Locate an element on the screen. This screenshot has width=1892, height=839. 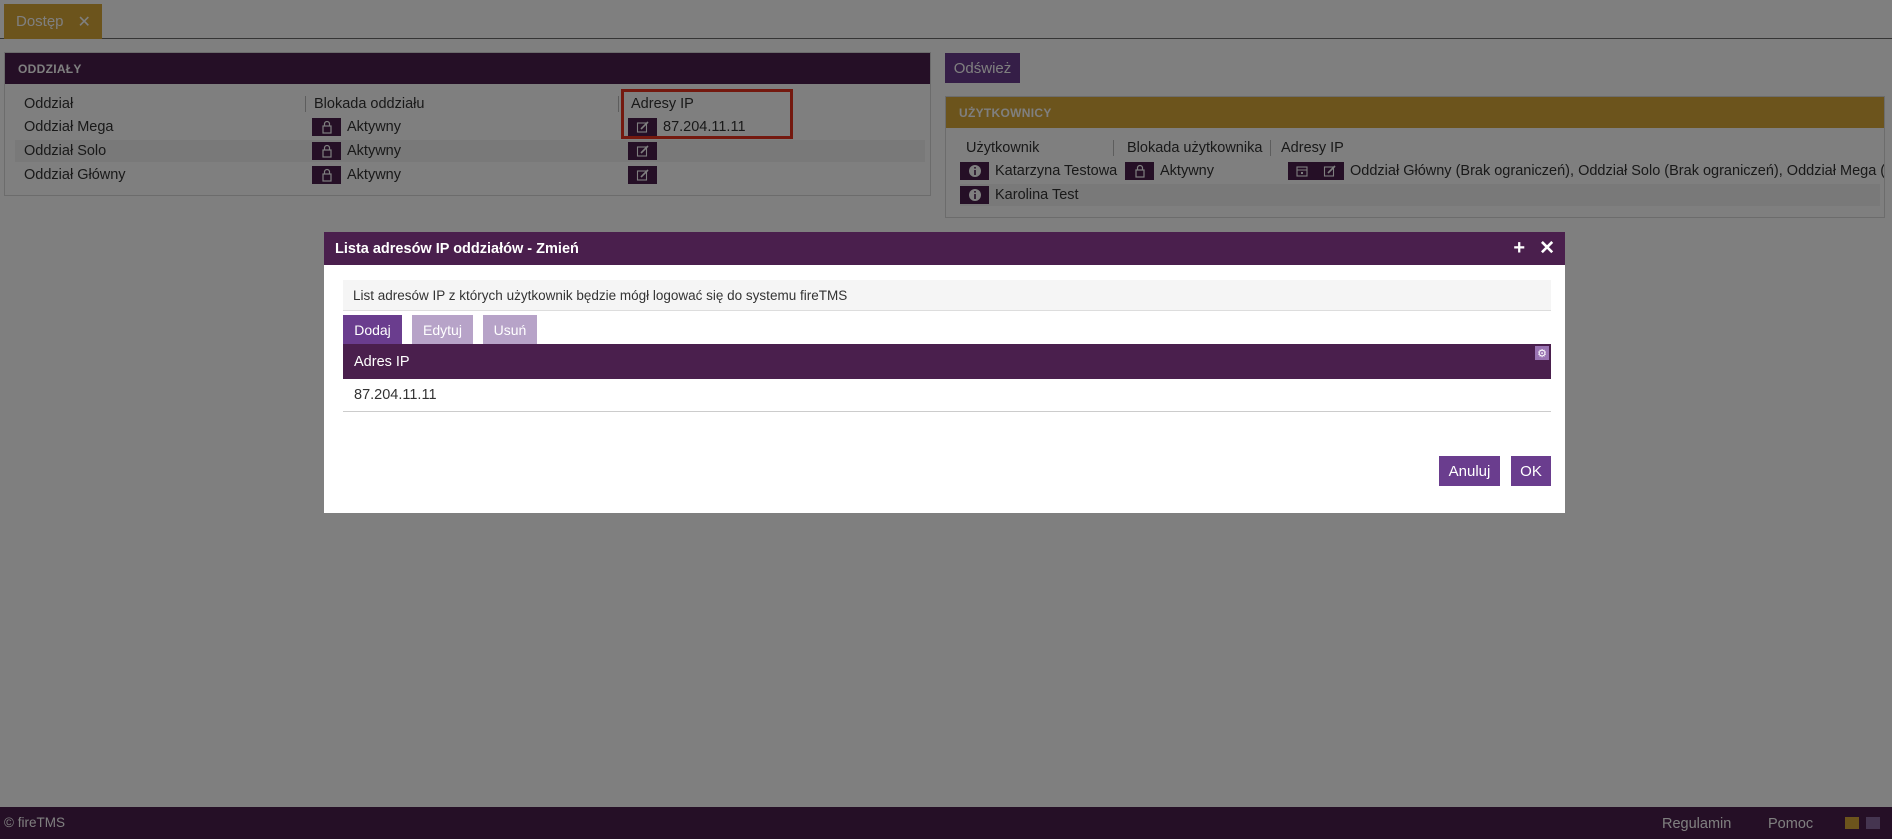
table-row: 87.204.11.11 is located at coordinates (947, 395).